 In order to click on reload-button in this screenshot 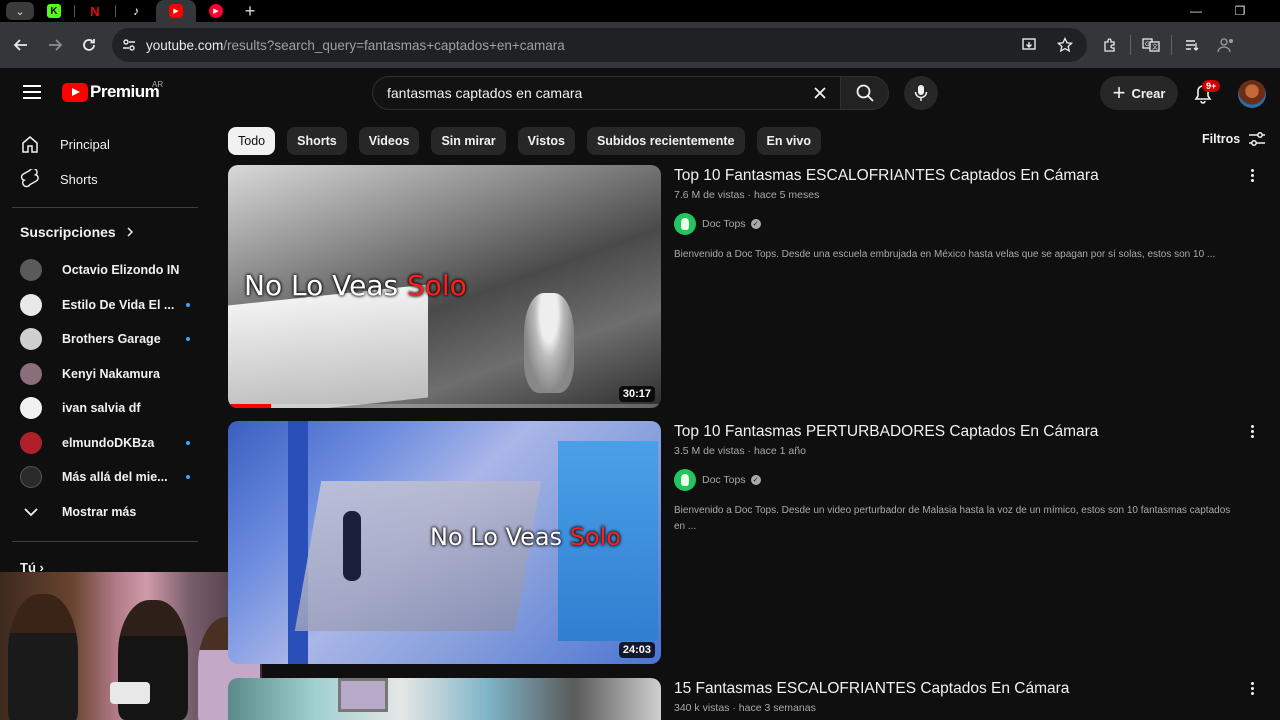, I will do `click(89, 45)`.